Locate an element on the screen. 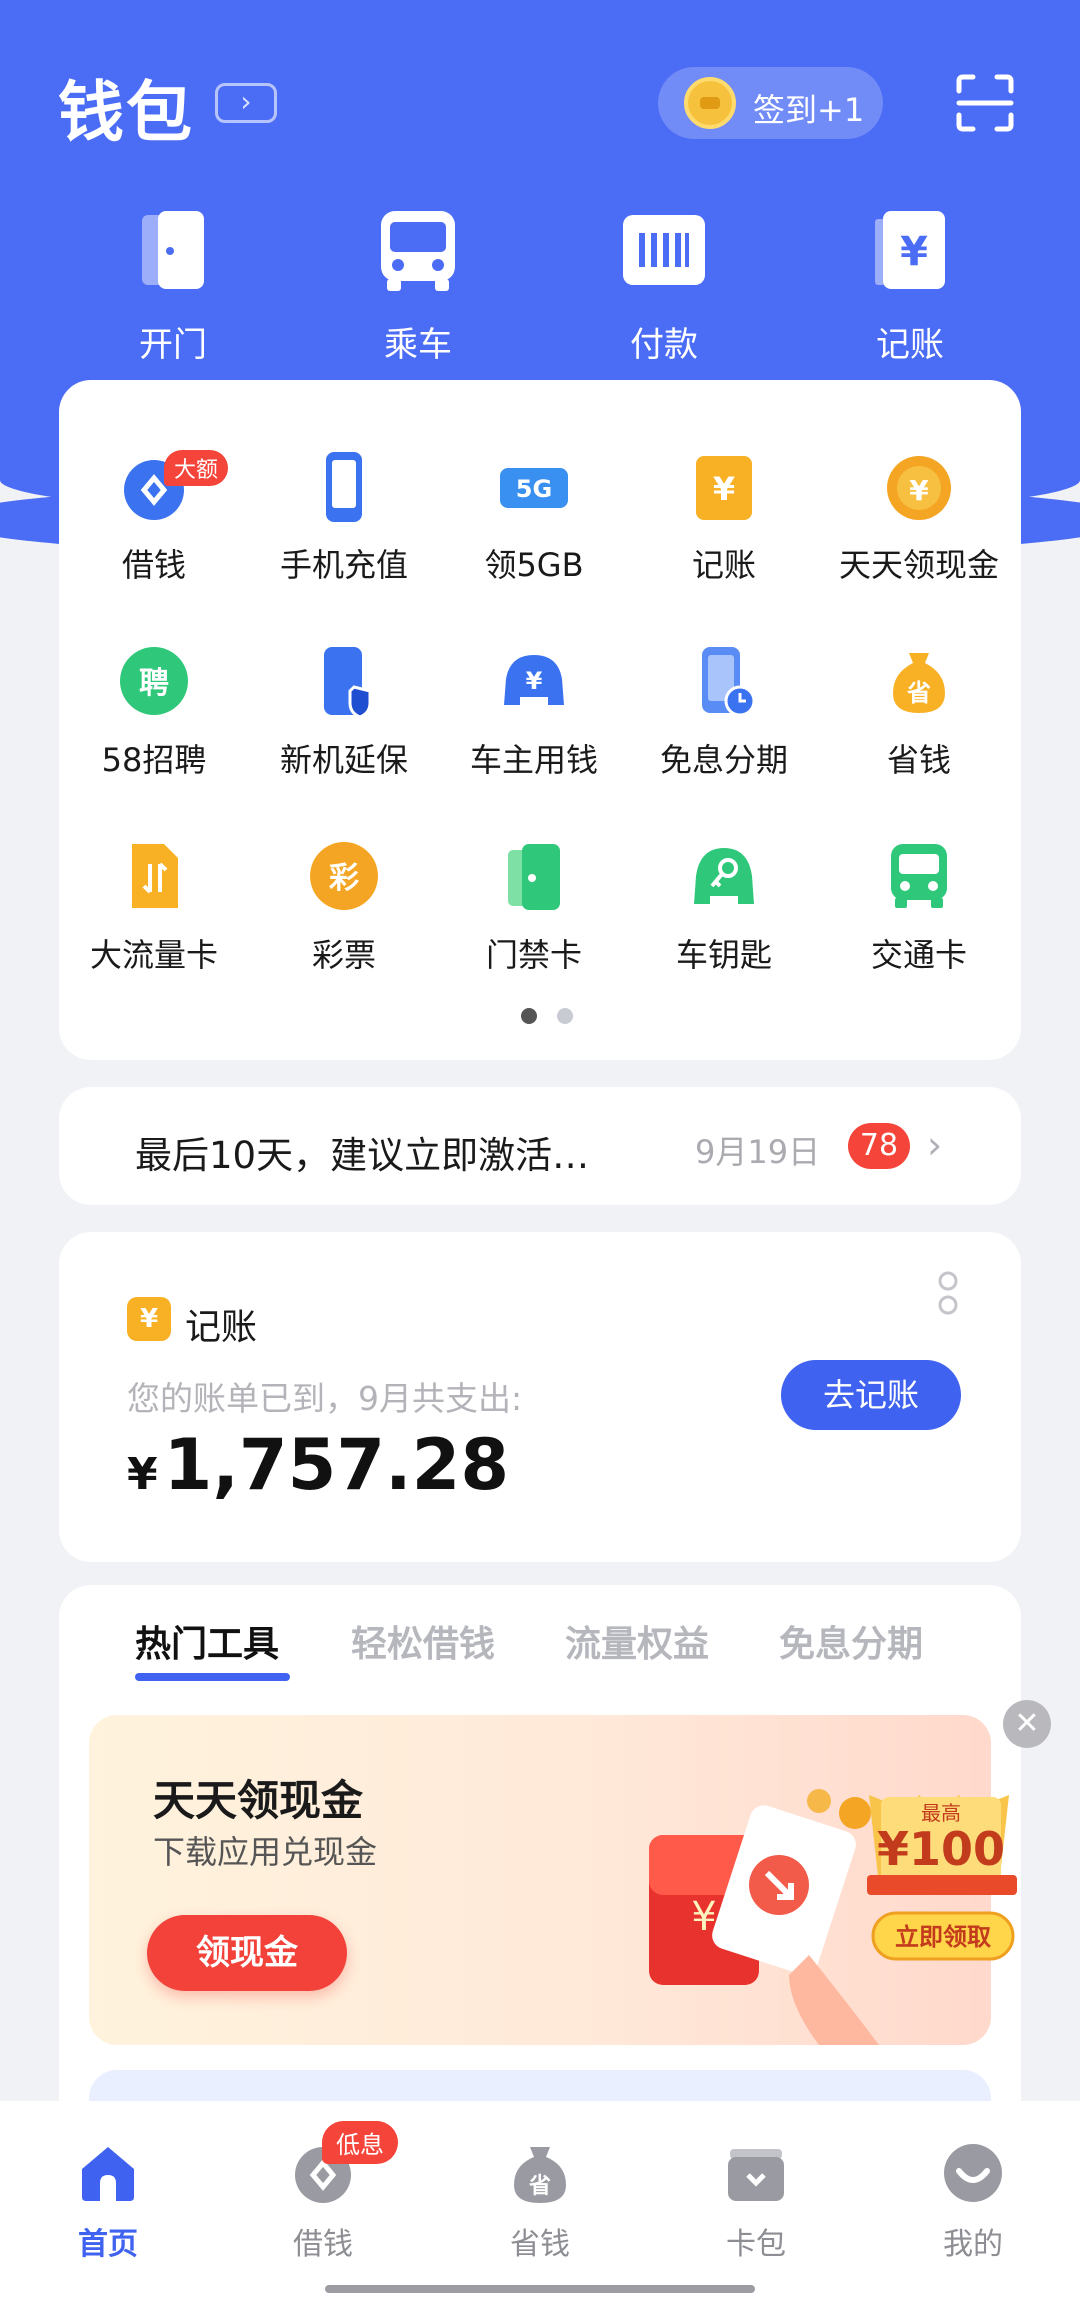 The height and width of the screenshot is (2299, 1080). signin-label: 签到+1 is located at coordinates (809, 110).